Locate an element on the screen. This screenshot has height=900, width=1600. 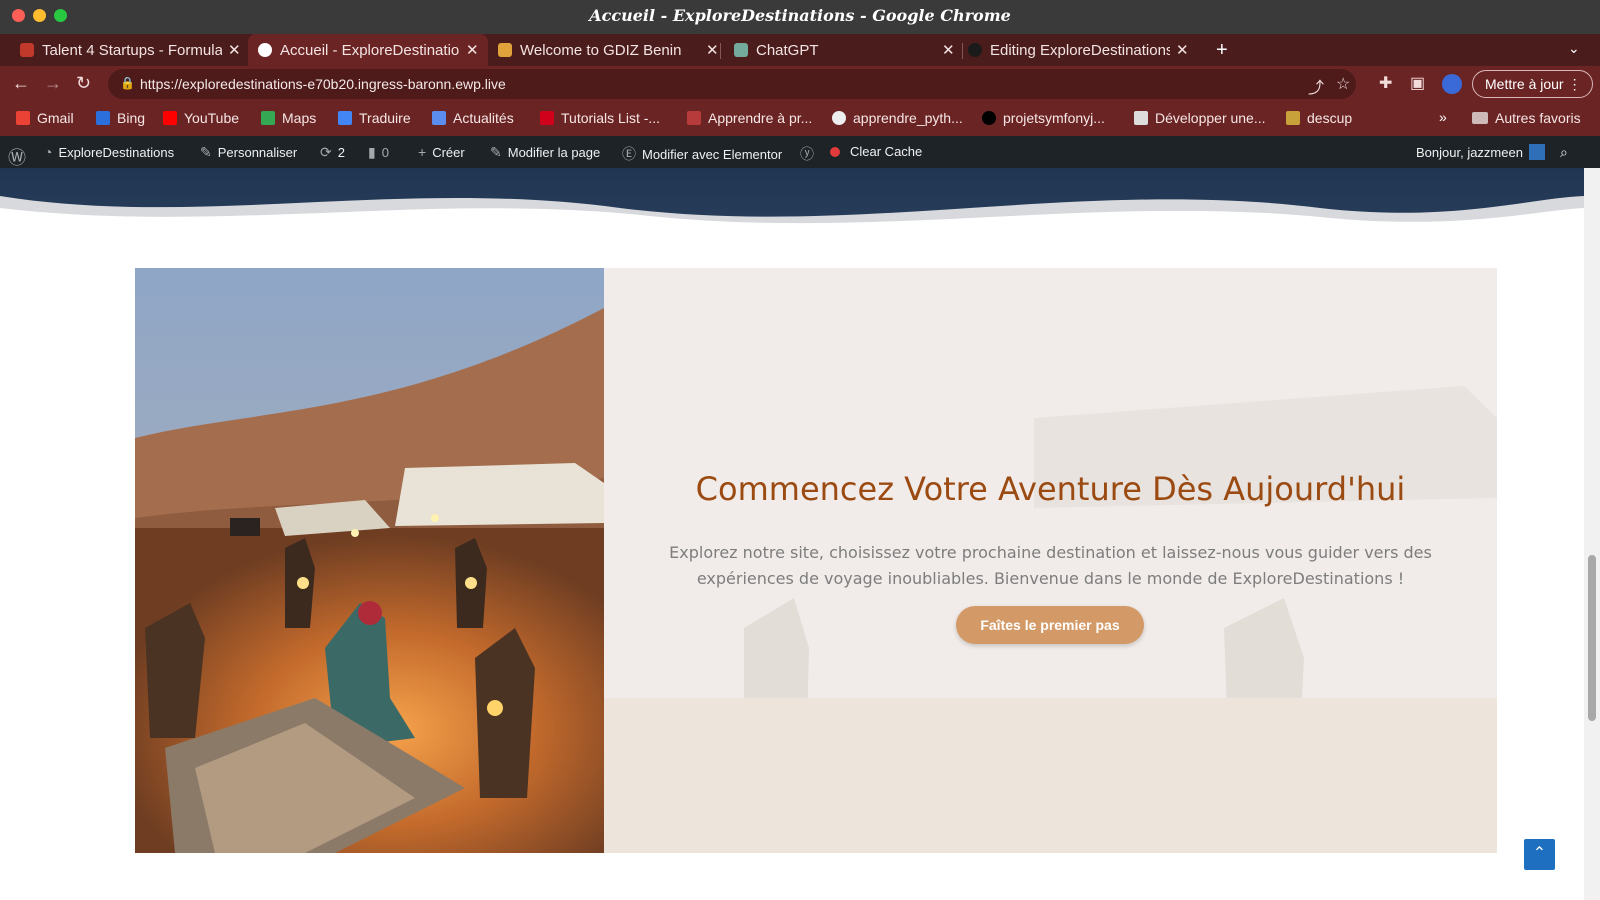
wp-search-icon: ⌕ is located at coordinates (1567, 152).